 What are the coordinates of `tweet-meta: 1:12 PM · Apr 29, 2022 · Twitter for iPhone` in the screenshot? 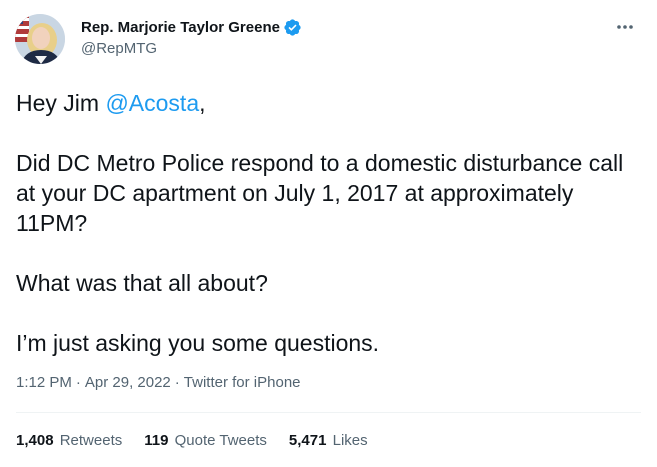 It's located at (158, 382).